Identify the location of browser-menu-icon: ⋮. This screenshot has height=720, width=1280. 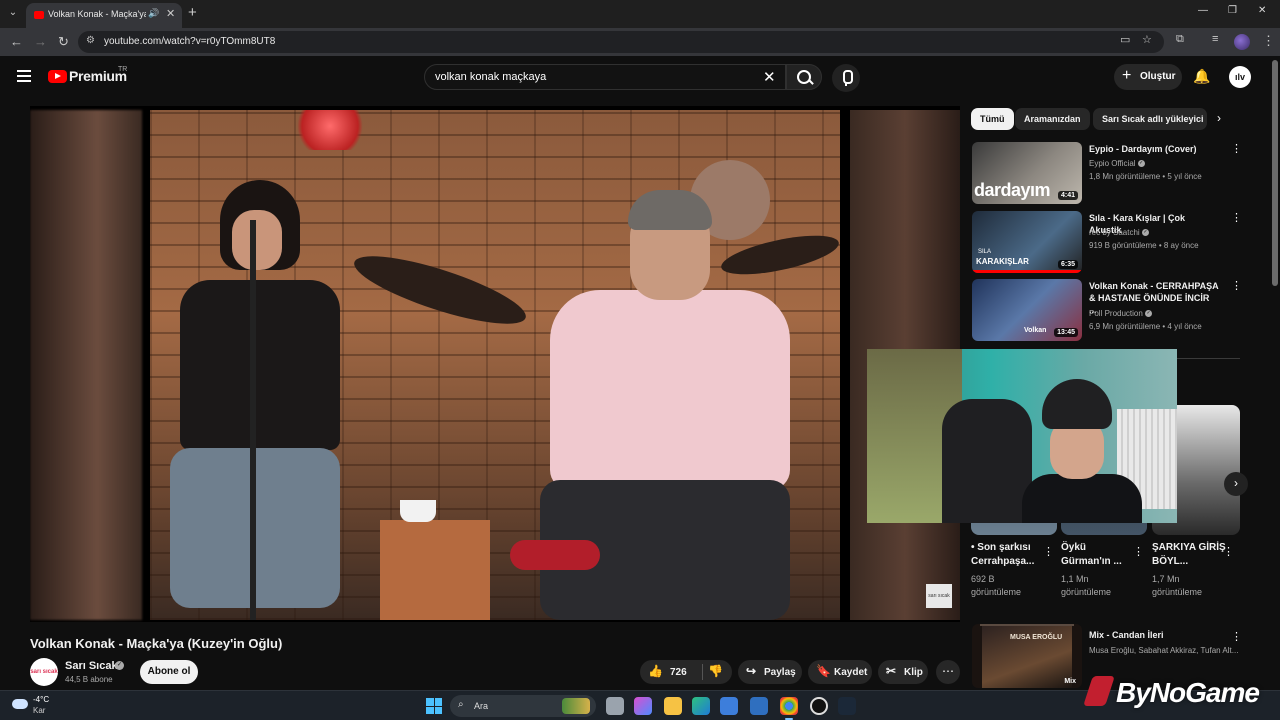
(1268, 41).